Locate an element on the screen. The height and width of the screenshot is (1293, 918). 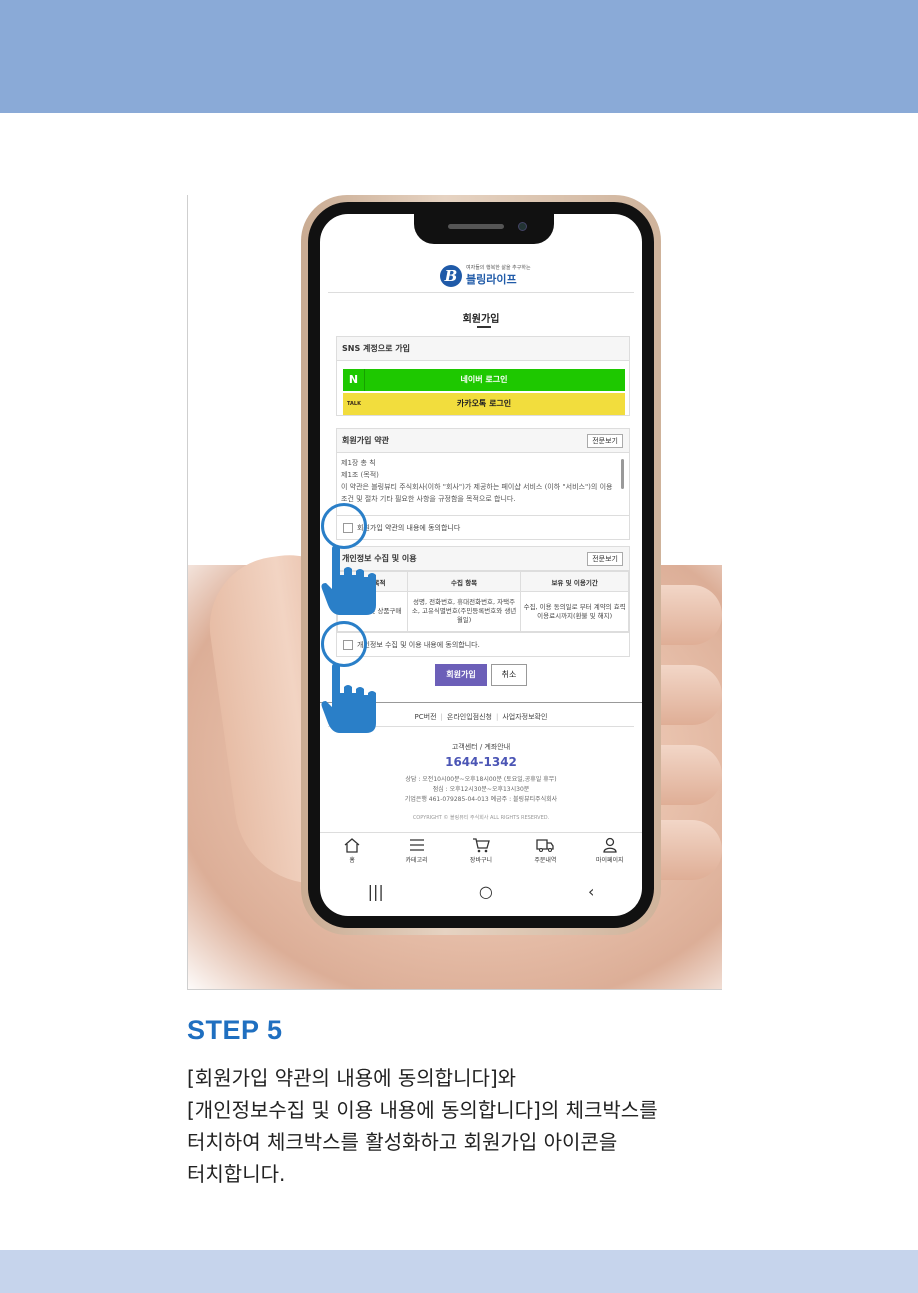
kakao-login-button: TALK 카카오톡 로그인 is located at coordinates (484, 404).